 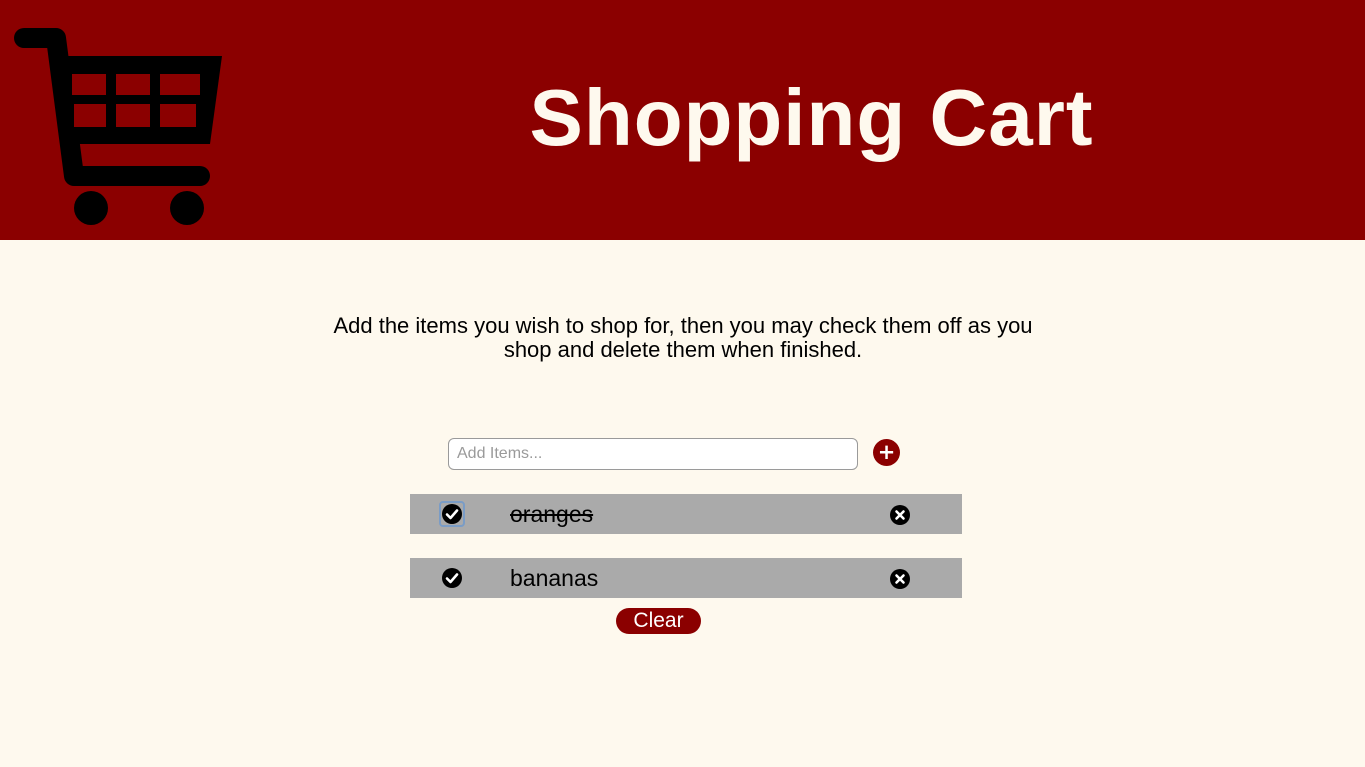 I want to click on list-item: bananas, so click(x=686, y=578).